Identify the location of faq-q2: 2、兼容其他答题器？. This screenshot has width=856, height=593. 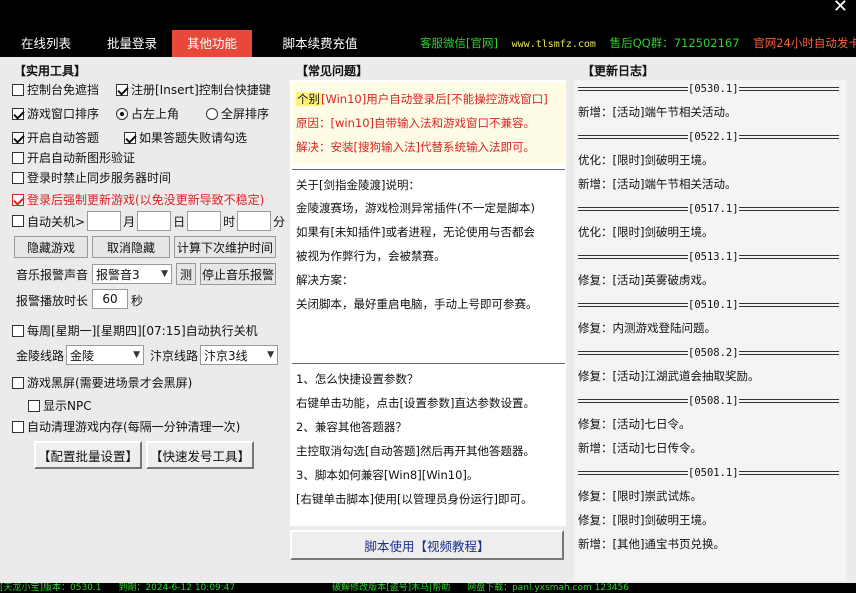
(351, 427).